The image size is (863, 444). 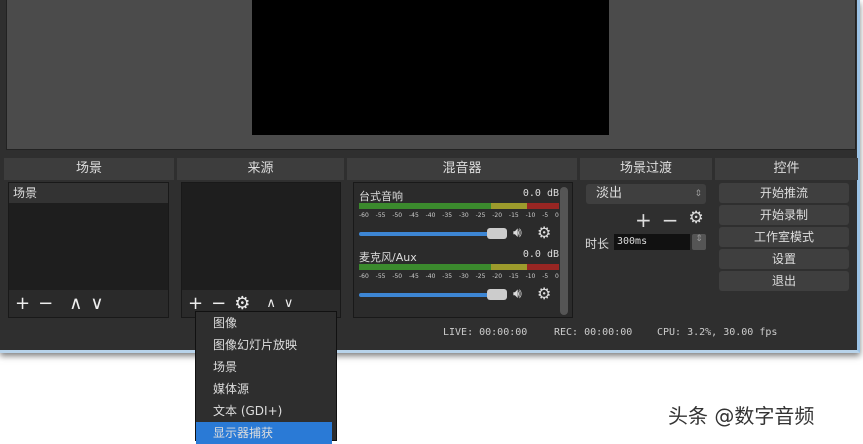 What do you see at coordinates (89, 169) in the screenshot?
I see `scenes-header: 场景` at bounding box center [89, 169].